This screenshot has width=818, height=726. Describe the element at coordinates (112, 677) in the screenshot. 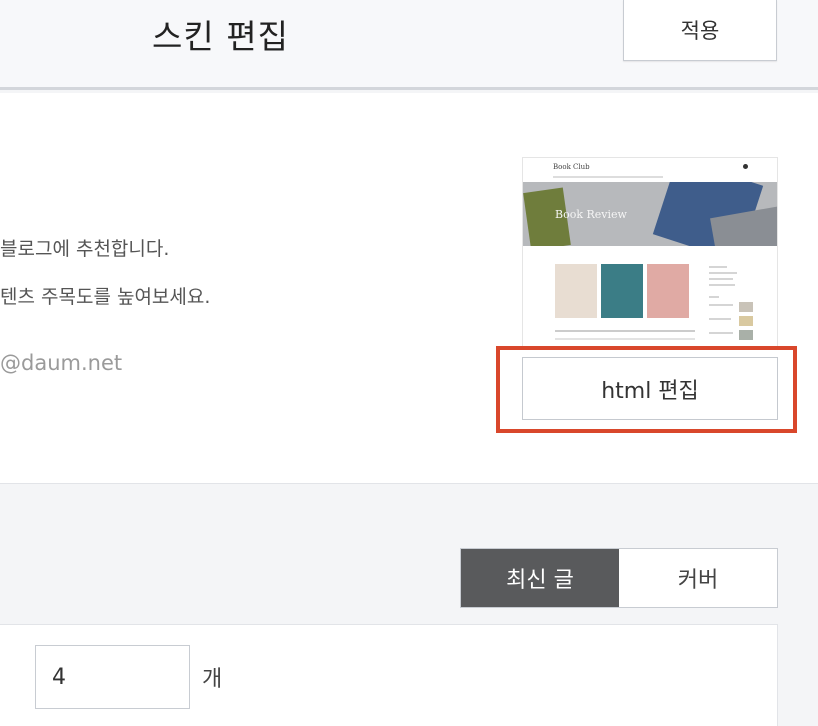

I see `post-count-input` at that location.